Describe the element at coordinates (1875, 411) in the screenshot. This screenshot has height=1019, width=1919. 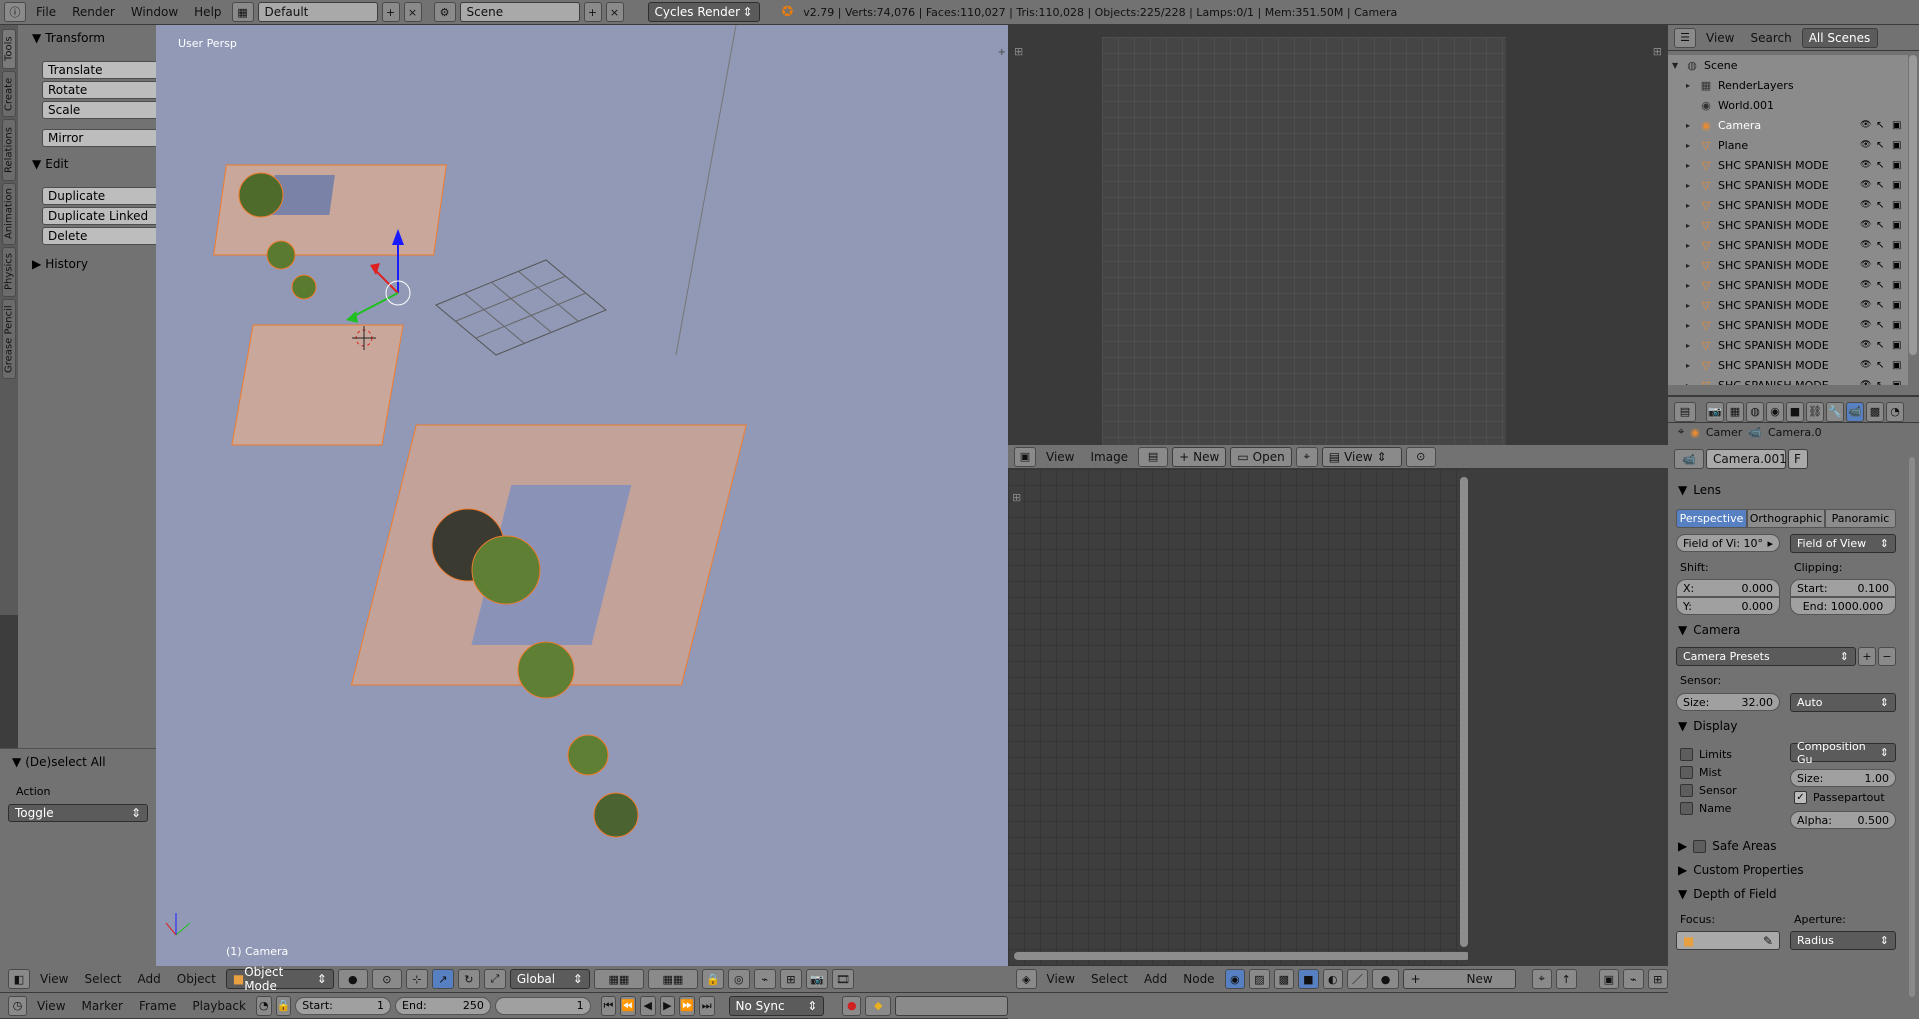
I see `texture-tab-icon: ▩` at that location.